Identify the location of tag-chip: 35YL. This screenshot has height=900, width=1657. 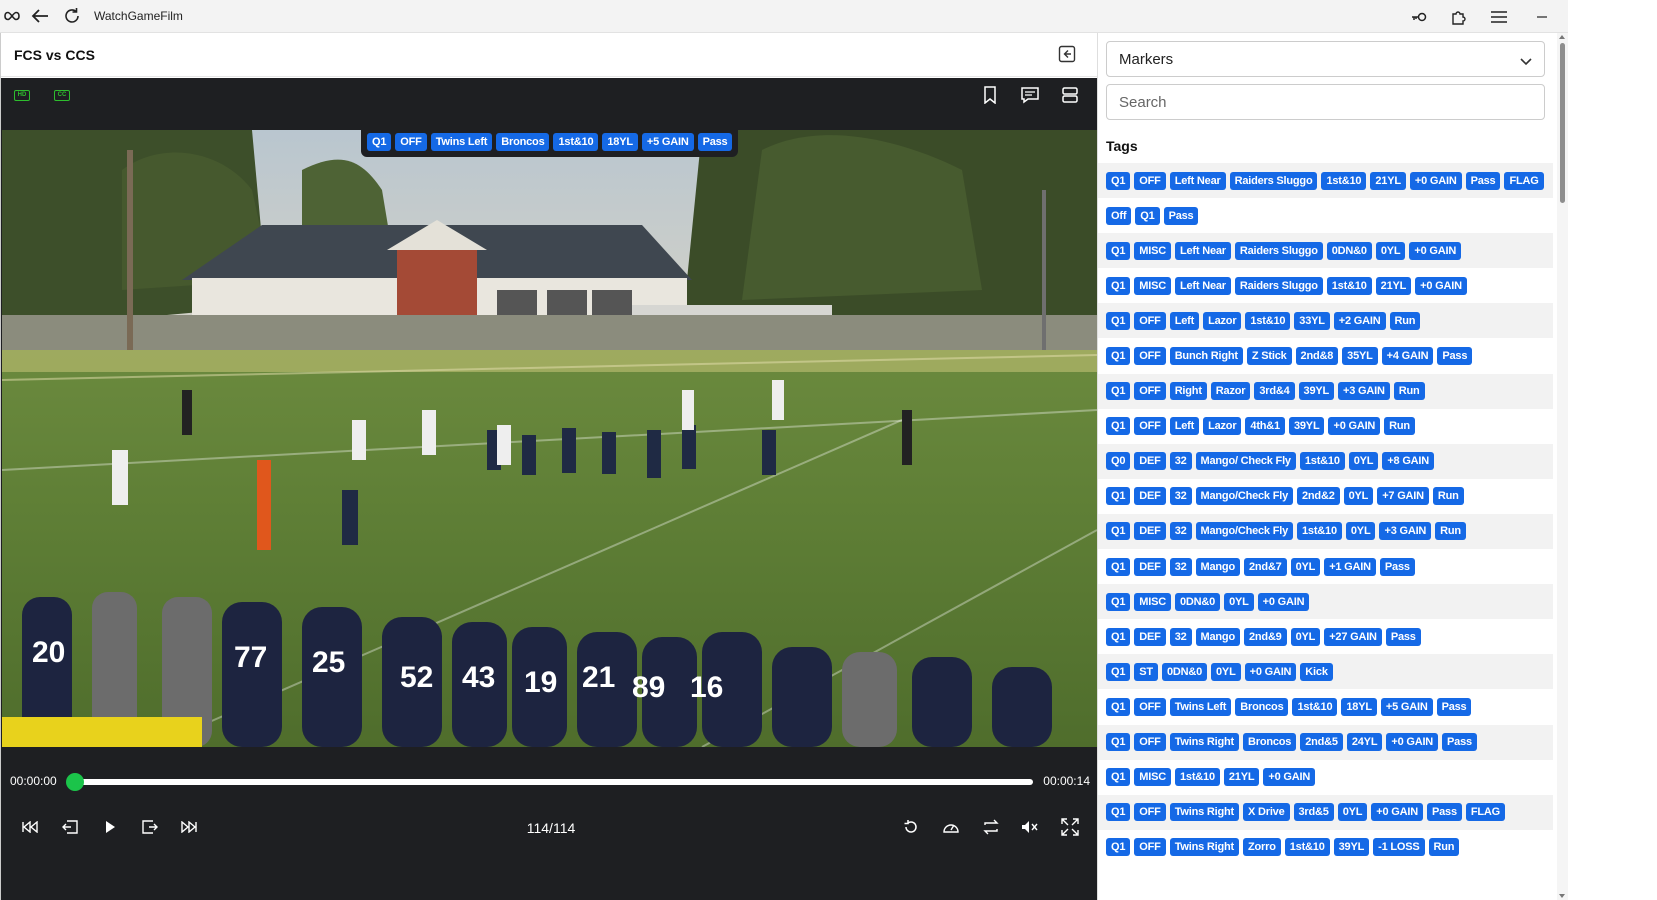
(1360, 356).